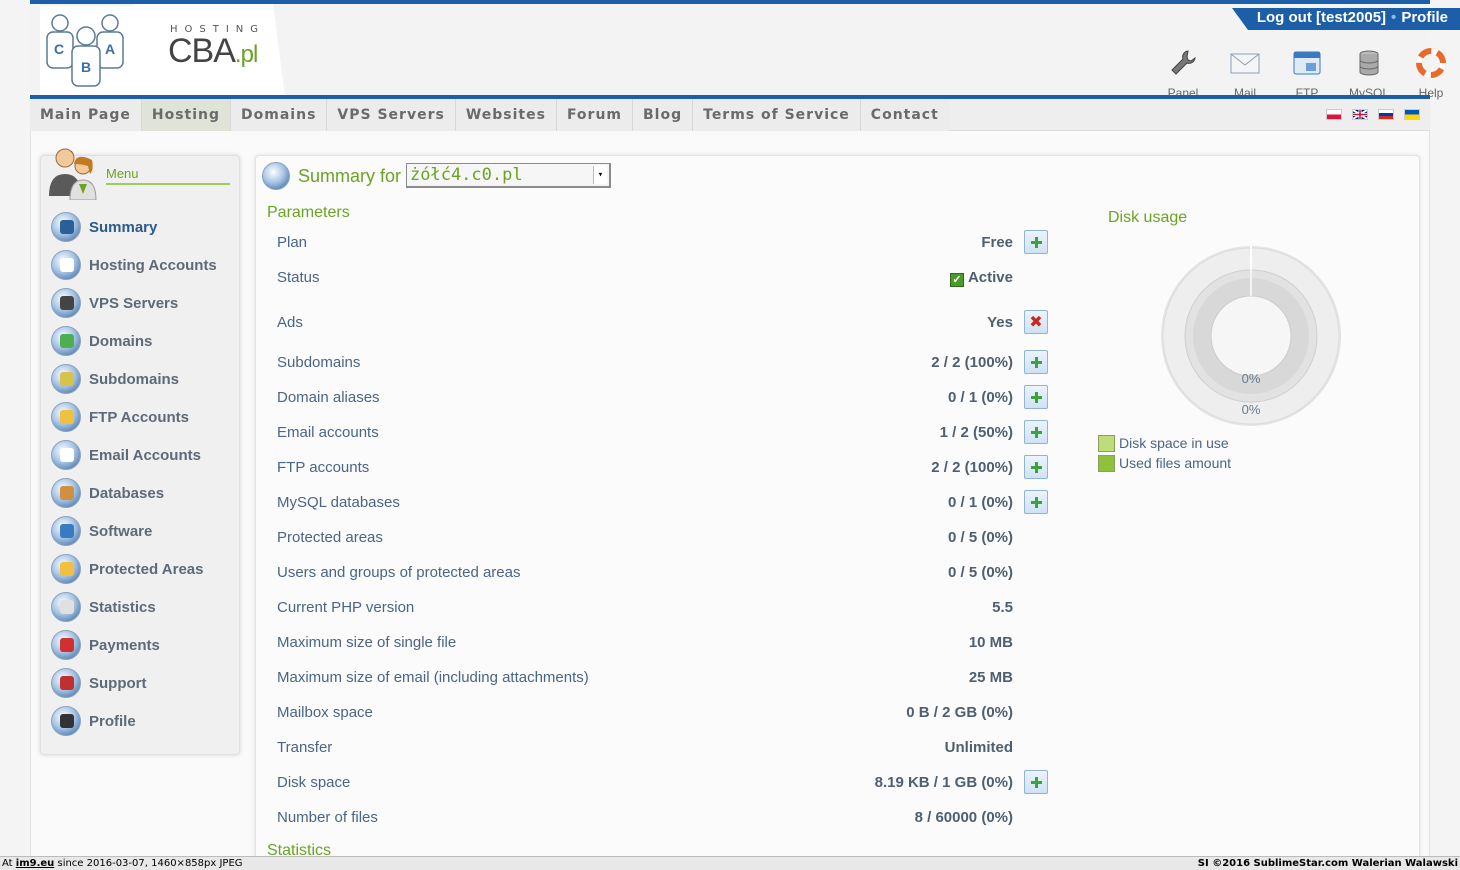 This screenshot has width=1460, height=870. What do you see at coordinates (1321, 17) in the screenshot?
I see `logout-link: Log out [test2005]` at bounding box center [1321, 17].